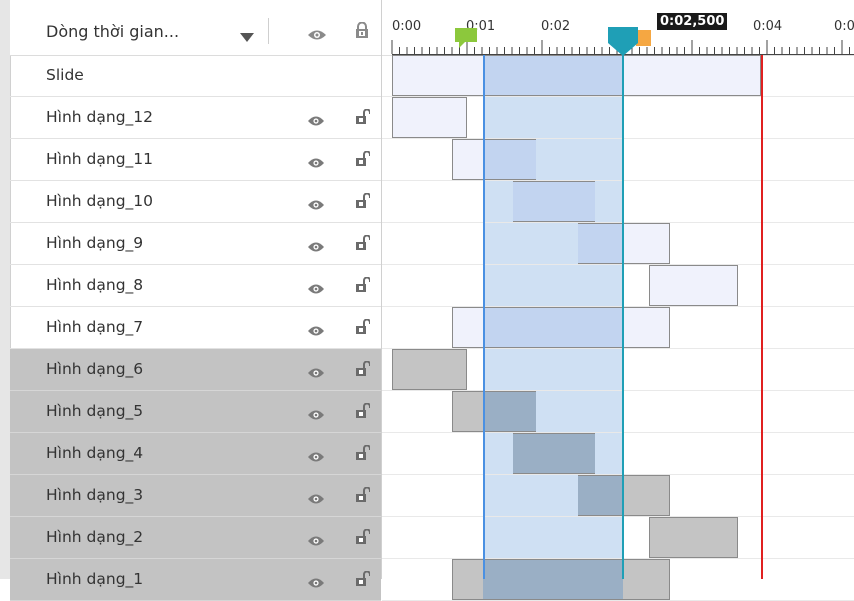 Image resolution: width=854 pixels, height=601 pixels. Describe the element at coordinates (407, 26) in the screenshot. I see `tick-label: 0:00` at that location.